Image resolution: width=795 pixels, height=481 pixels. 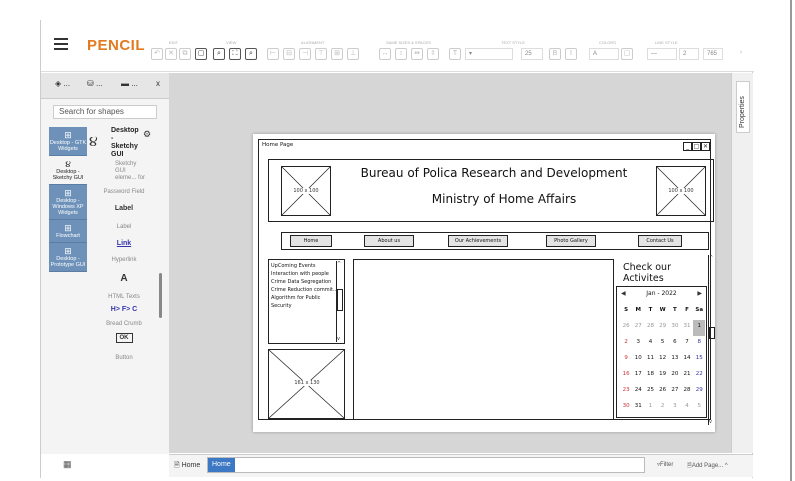 I want to click on collection-windows-xp: ⊞ Desktop - Windows XP Widgets, so click(x=68, y=202).